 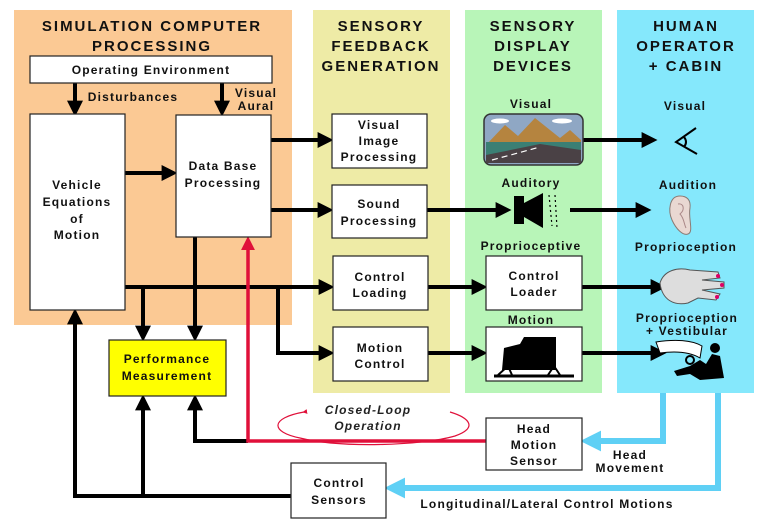 I want to click on closed-loop-label: Closed-Loop, so click(x=368, y=410).